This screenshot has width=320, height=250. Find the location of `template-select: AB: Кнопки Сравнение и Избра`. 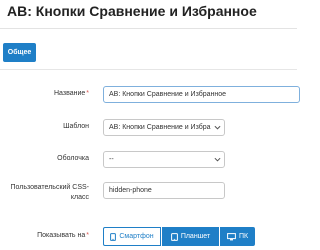

template-select: AB: Кнопки Сравнение и Избра is located at coordinates (164, 127).